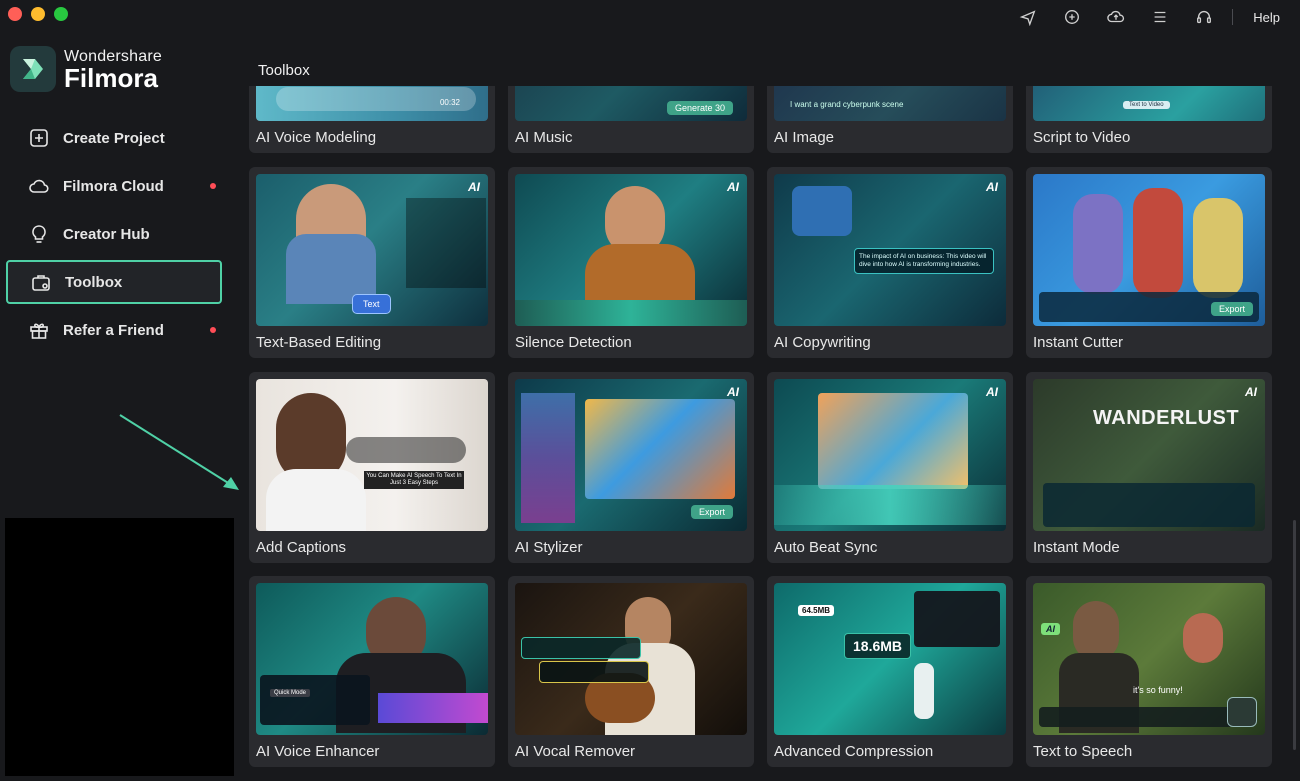 This screenshot has height=781, width=1300. Describe the element at coordinates (575, 751) in the screenshot. I see `tool-card-title: AI Vocal Remover` at that location.